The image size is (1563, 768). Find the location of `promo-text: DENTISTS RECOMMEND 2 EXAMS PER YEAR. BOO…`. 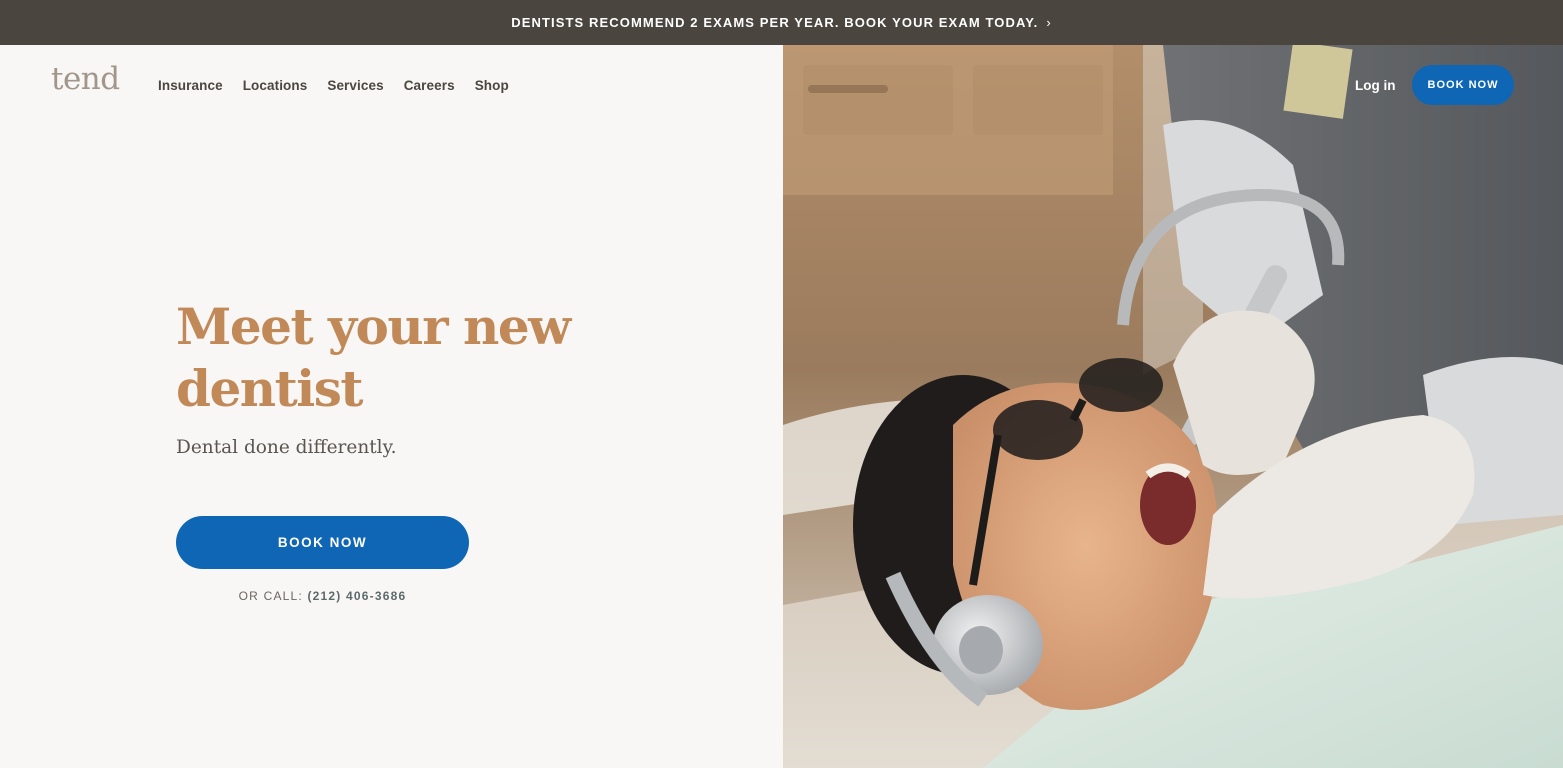

promo-text: DENTISTS RECOMMEND 2 EXAMS PER YEAR. BOO… is located at coordinates (775, 22).